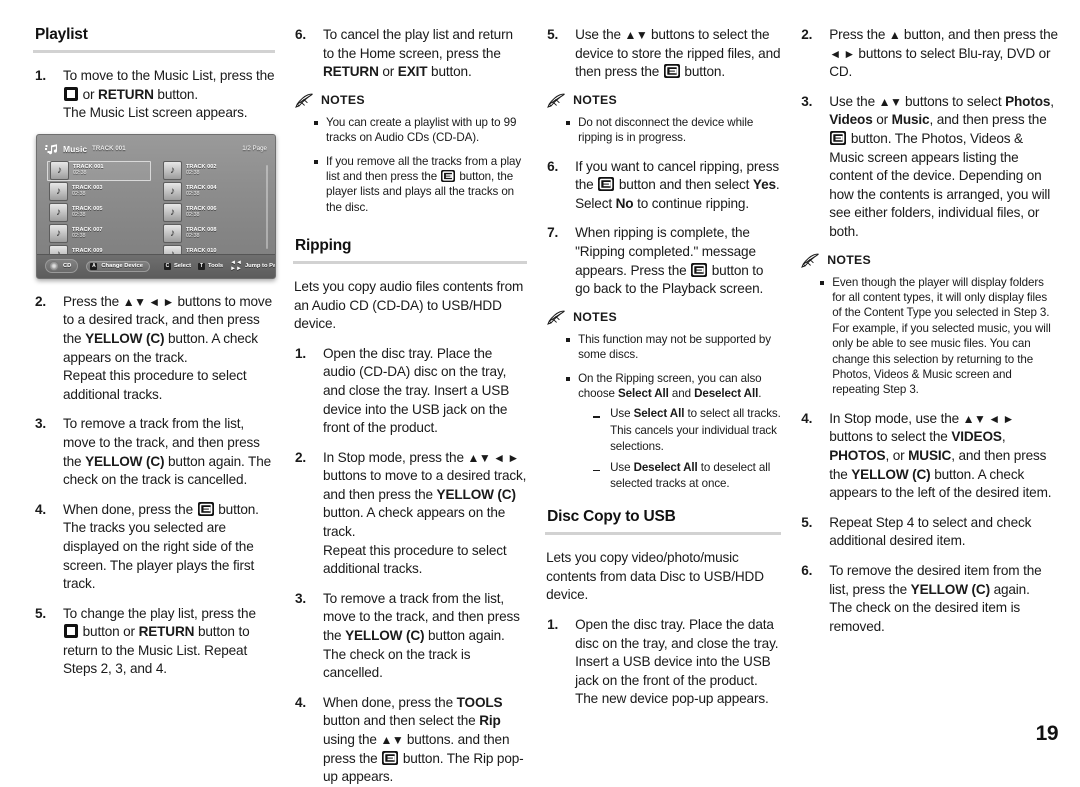  I want to click on step-text: , or, so click(897, 455).